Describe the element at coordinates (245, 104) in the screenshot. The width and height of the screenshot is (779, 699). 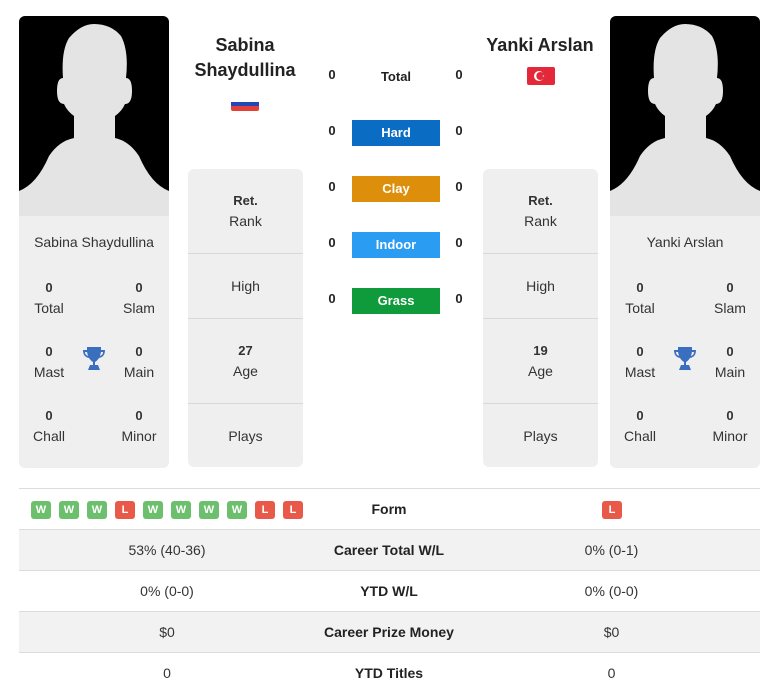
I see `russia-flag-icon` at that location.